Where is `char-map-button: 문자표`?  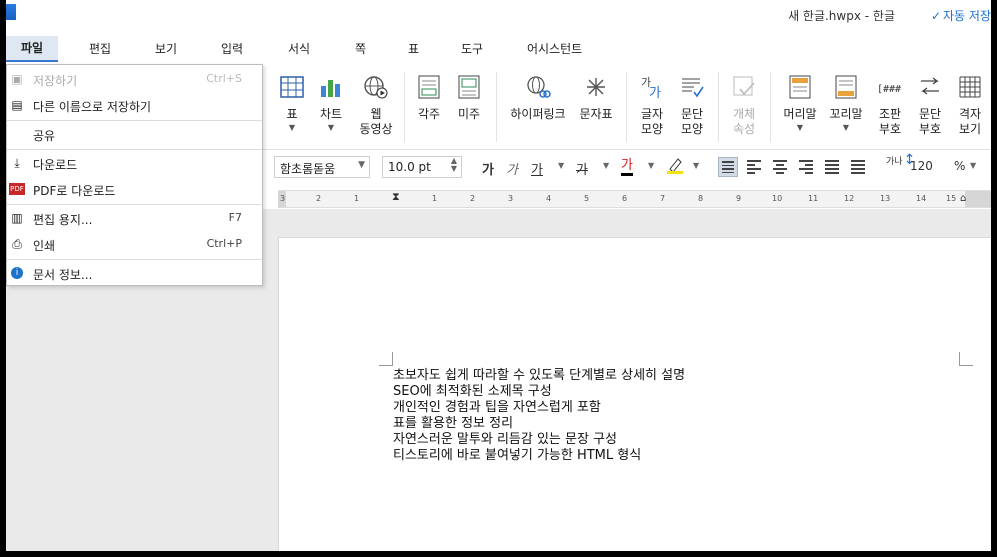 char-map-button: 문자표 is located at coordinates (596, 98).